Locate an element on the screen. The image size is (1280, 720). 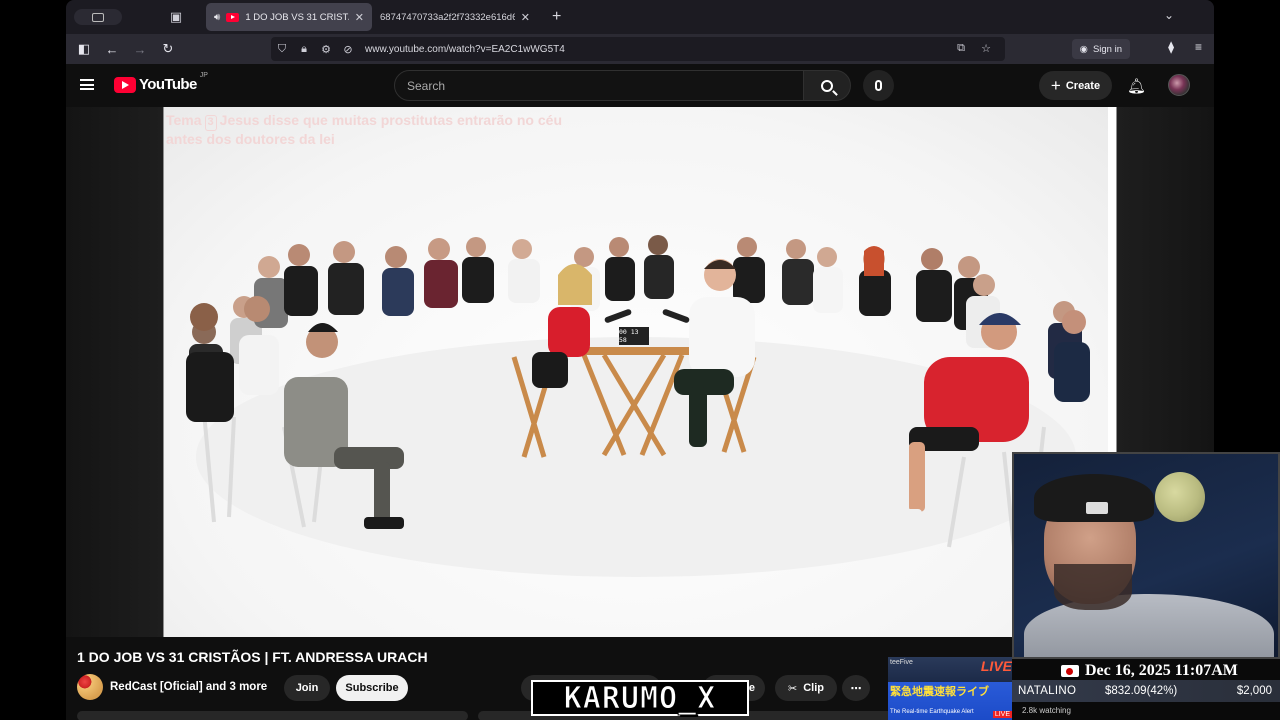
channel-name: RedCast [Oficial] and 3 more is located at coordinates (188, 687).